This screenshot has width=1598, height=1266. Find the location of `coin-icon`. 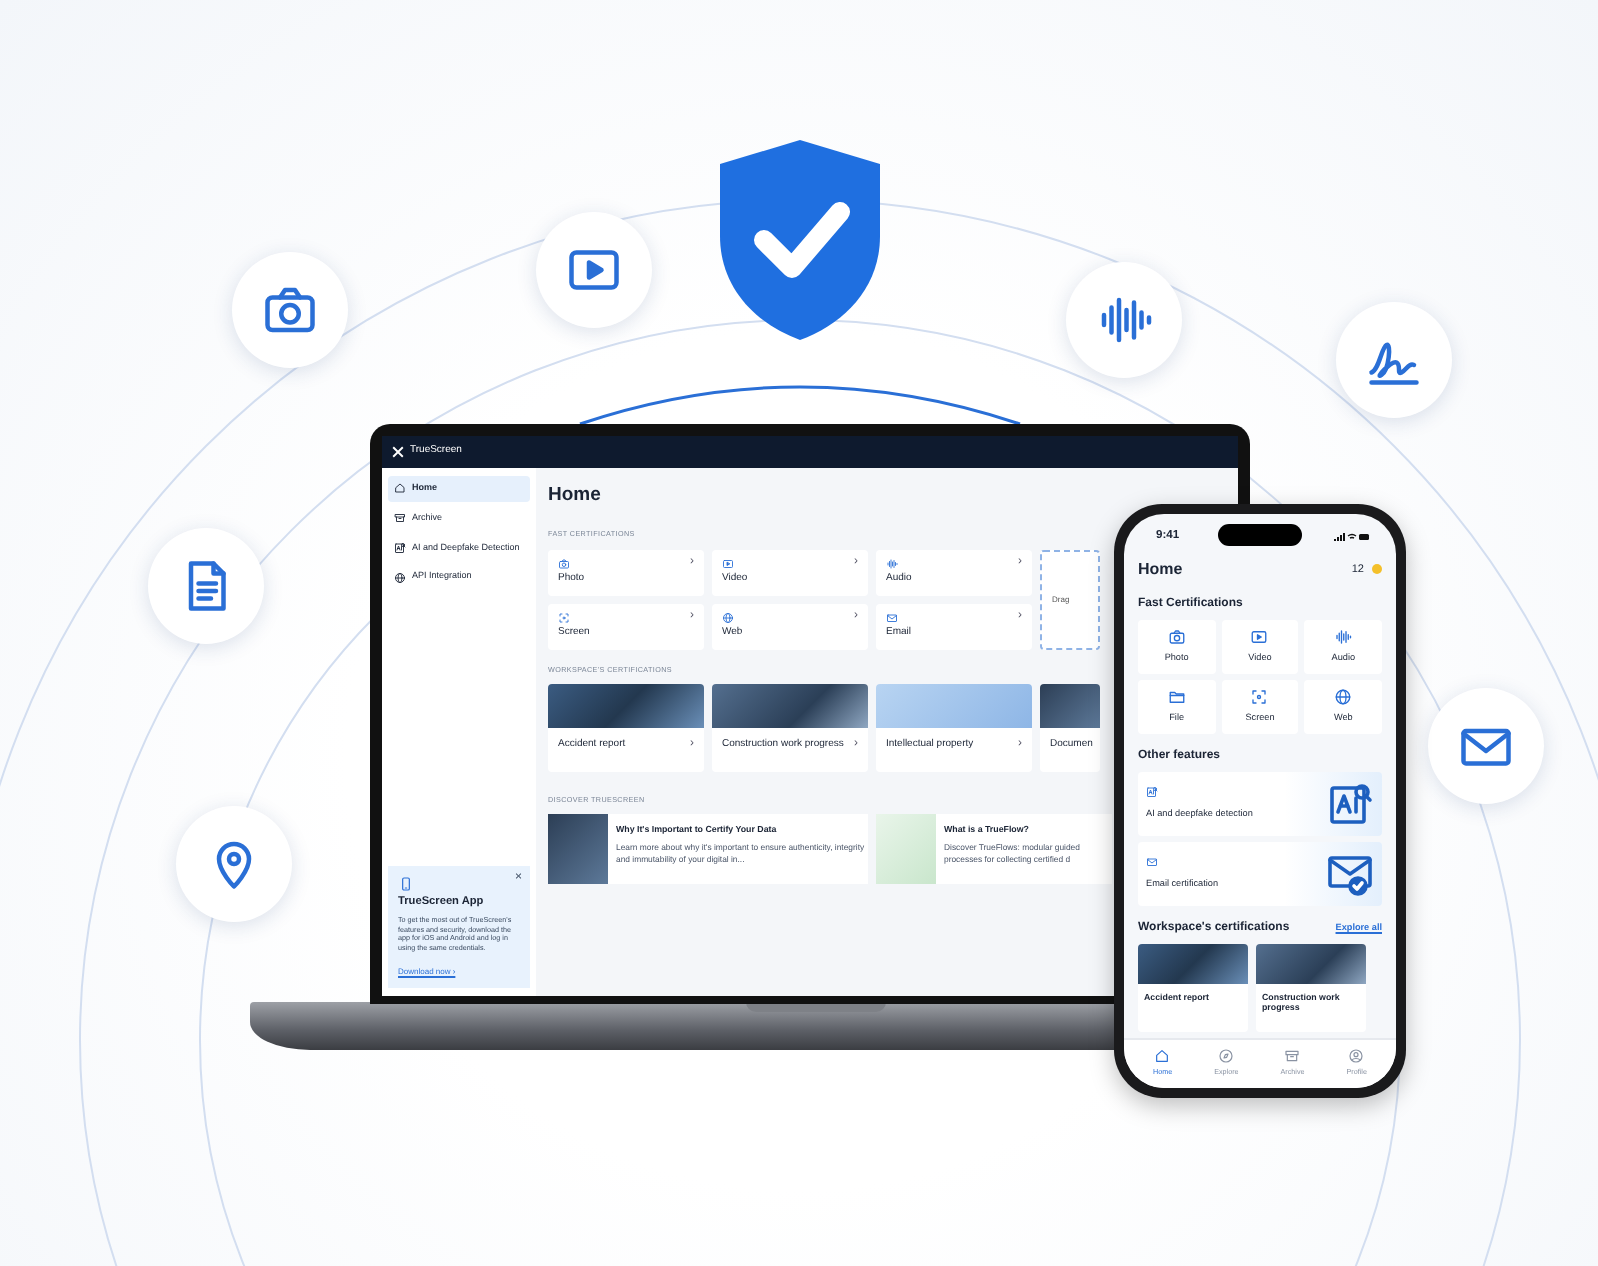

coin-icon is located at coordinates (1377, 569).